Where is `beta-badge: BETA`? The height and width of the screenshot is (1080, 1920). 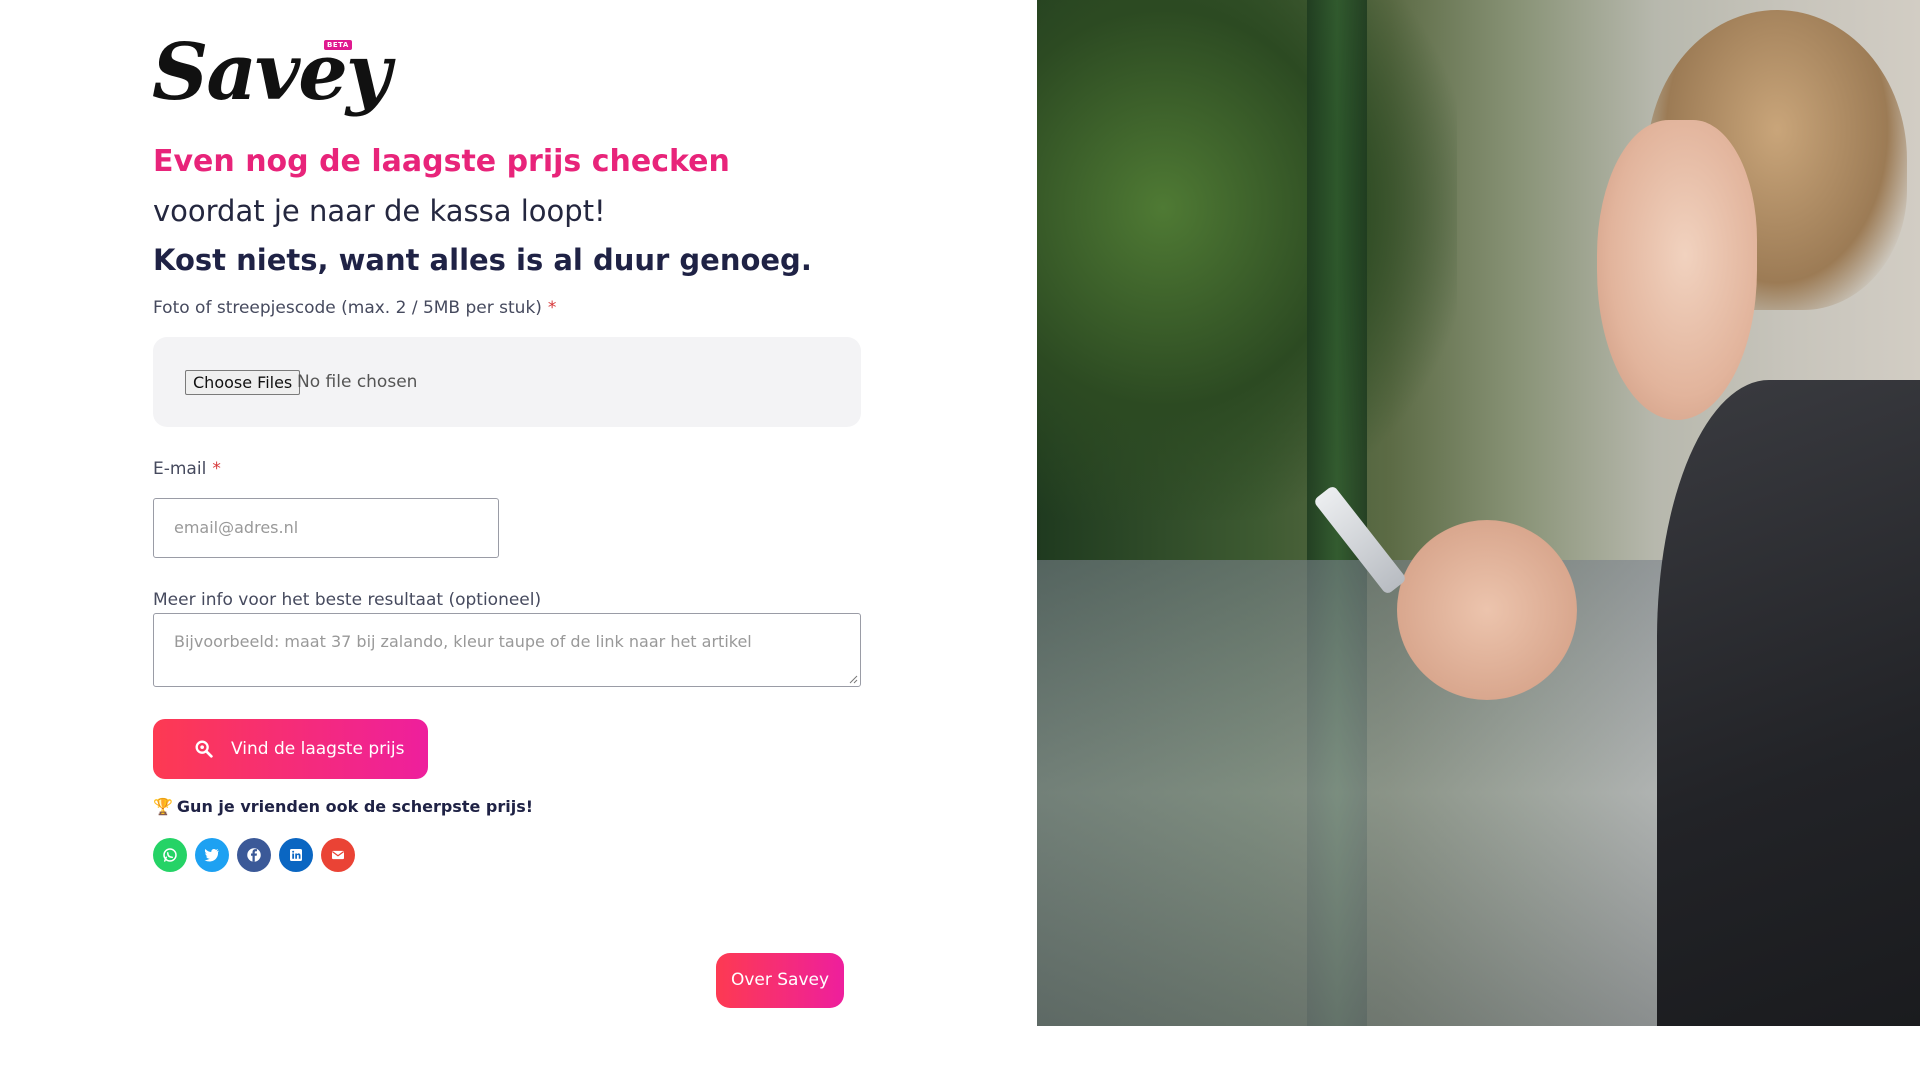 beta-badge: BETA is located at coordinates (338, 45).